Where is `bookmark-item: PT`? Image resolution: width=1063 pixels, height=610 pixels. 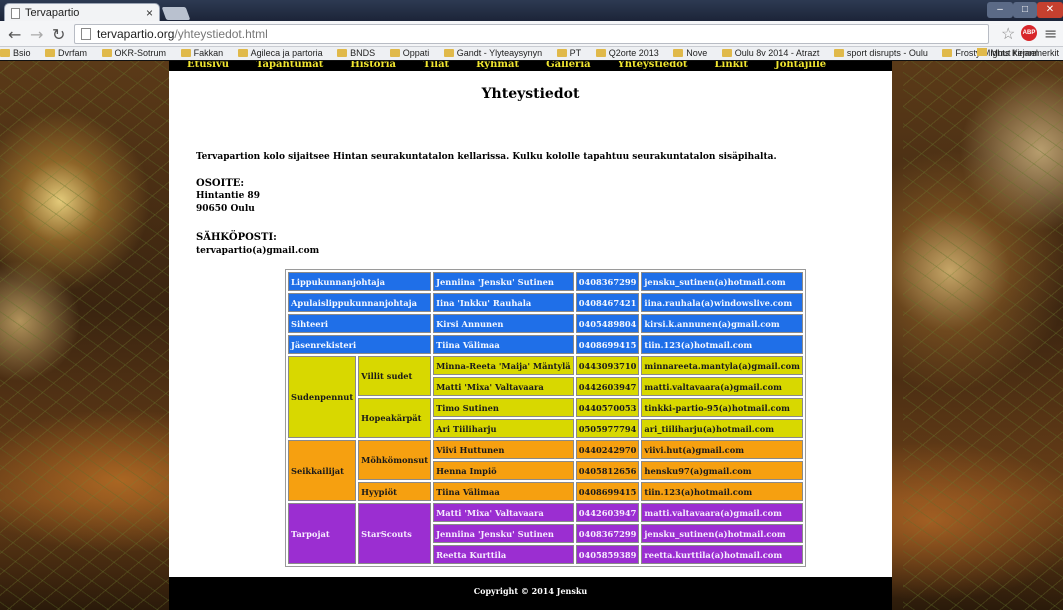
bookmark-item: PT is located at coordinates (569, 52).